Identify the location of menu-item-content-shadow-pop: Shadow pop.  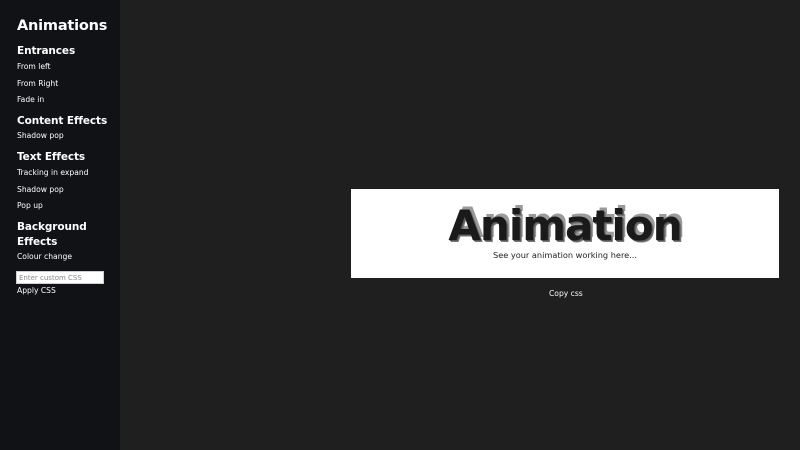
(64, 136).